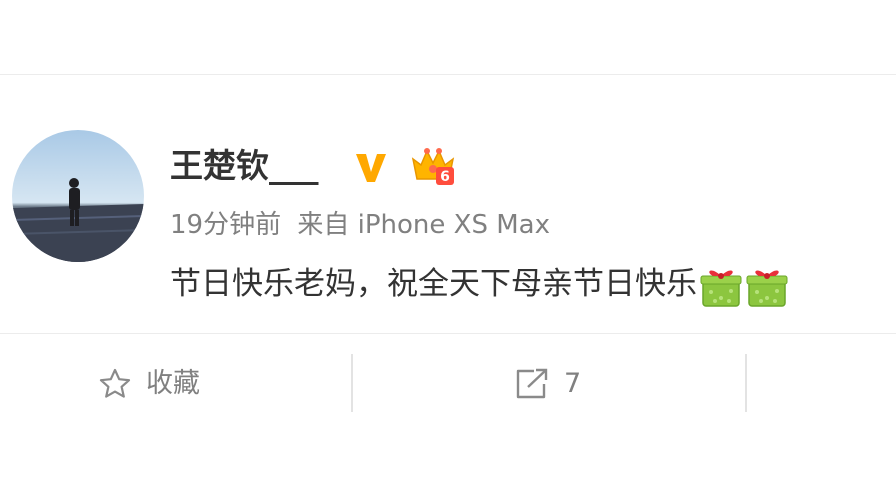  I want to click on username: 王楚钦___, so click(244, 166).